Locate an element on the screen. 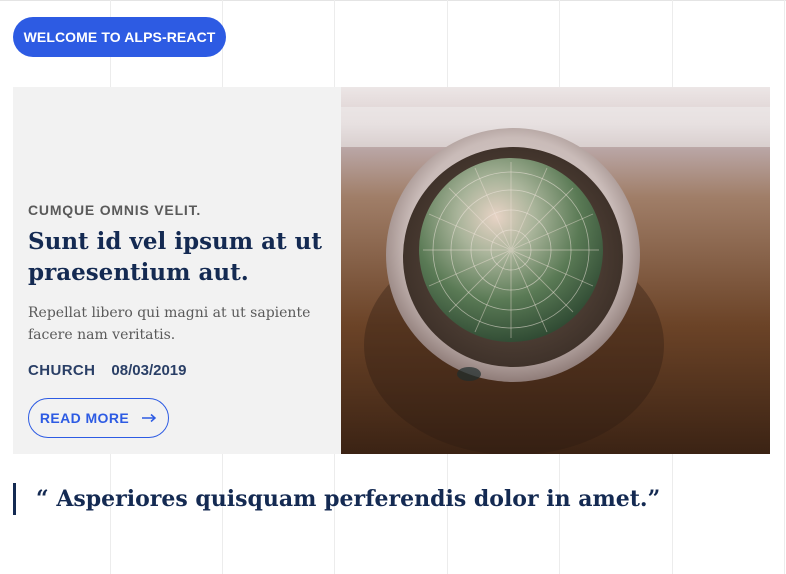 This screenshot has width=786, height=574. read-more-button: READ MORE is located at coordinates (98, 418).